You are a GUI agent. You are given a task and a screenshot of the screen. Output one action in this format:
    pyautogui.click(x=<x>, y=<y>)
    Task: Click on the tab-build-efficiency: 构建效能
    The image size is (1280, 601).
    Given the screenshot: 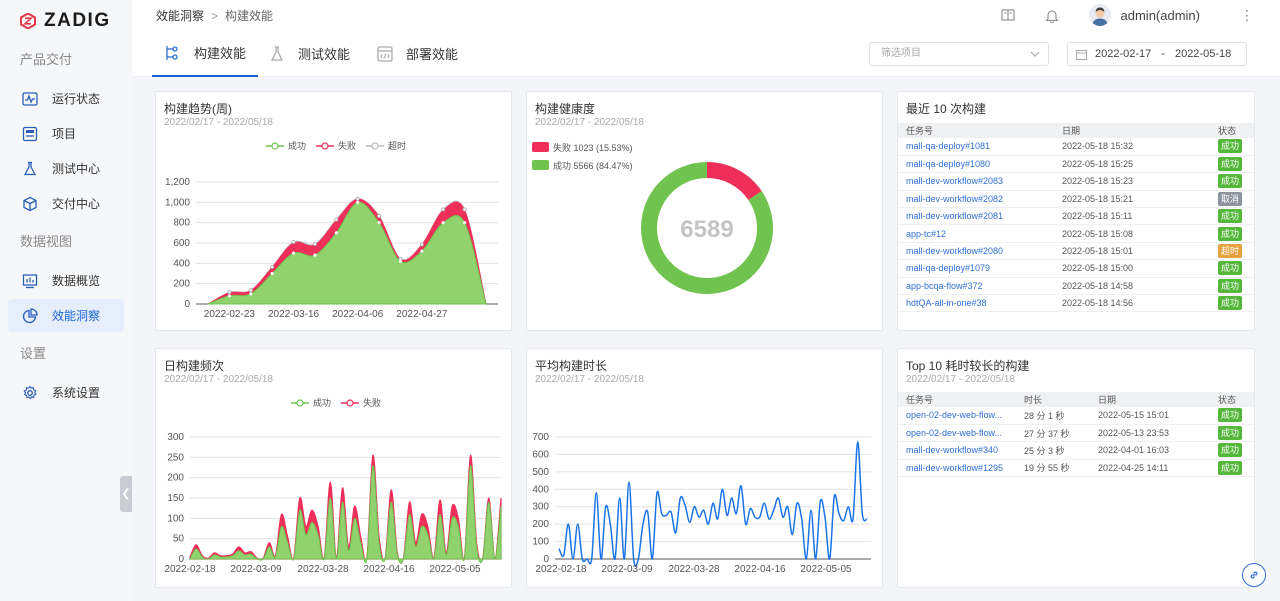 What is the action you would take?
    pyautogui.click(x=205, y=53)
    